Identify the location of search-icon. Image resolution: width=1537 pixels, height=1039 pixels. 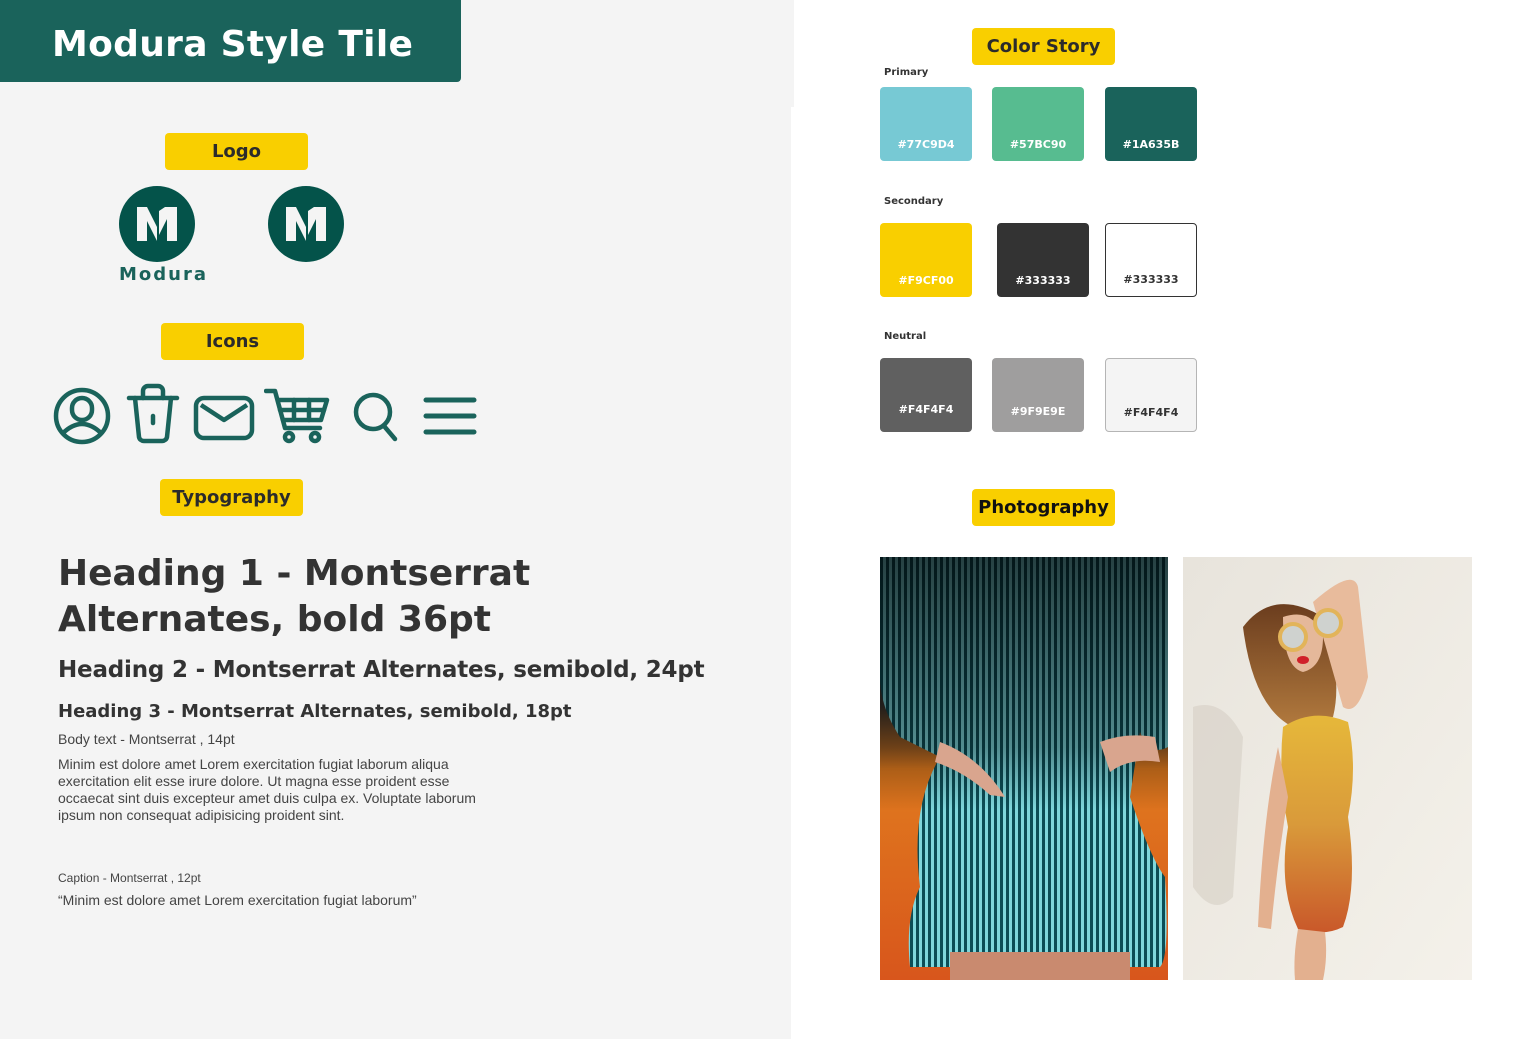
(376, 417).